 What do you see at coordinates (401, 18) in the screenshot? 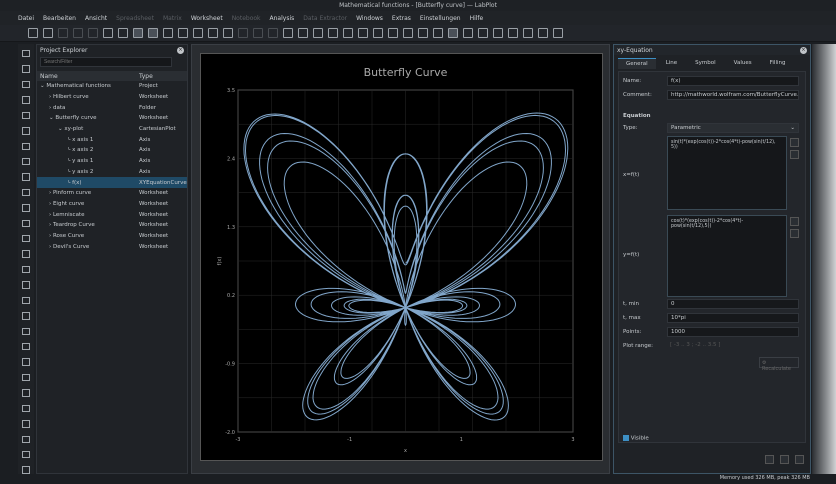
I see `menu-extras: Extras` at bounding box center [401, 18].